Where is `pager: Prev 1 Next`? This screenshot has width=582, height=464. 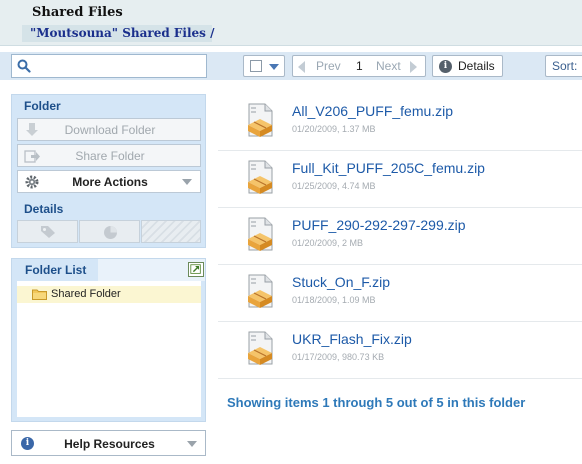 pager: Prev 1 Next is located at coordinates (359, 66).